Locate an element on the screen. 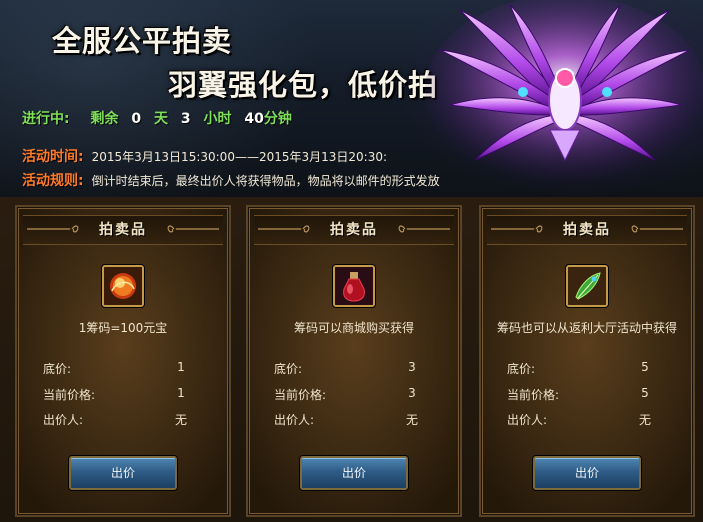  item-description: 1筹码=100元宝 is located at coordinates (123, 328).